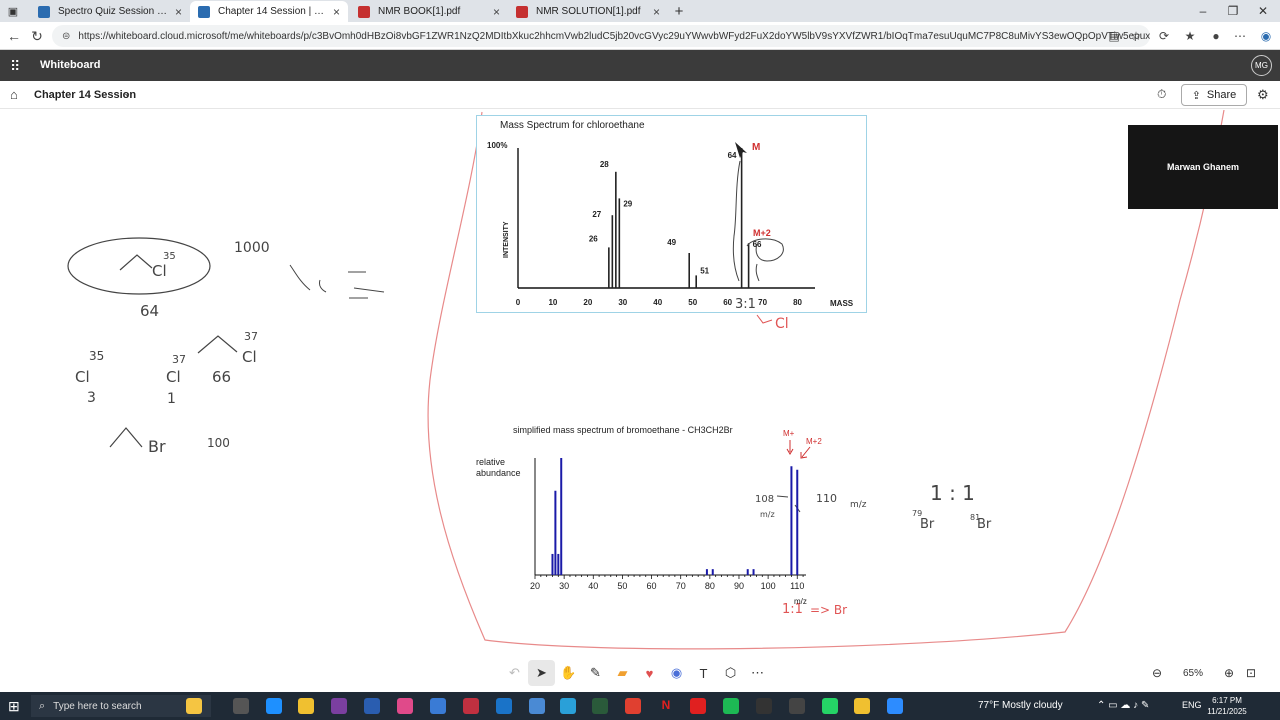 Image resolution: width=1280 pixels, height=720 pixels. Describe the element at coordinates (762, 233) in the screenshot. I see `chart1-m2-label: M+2` at that location.